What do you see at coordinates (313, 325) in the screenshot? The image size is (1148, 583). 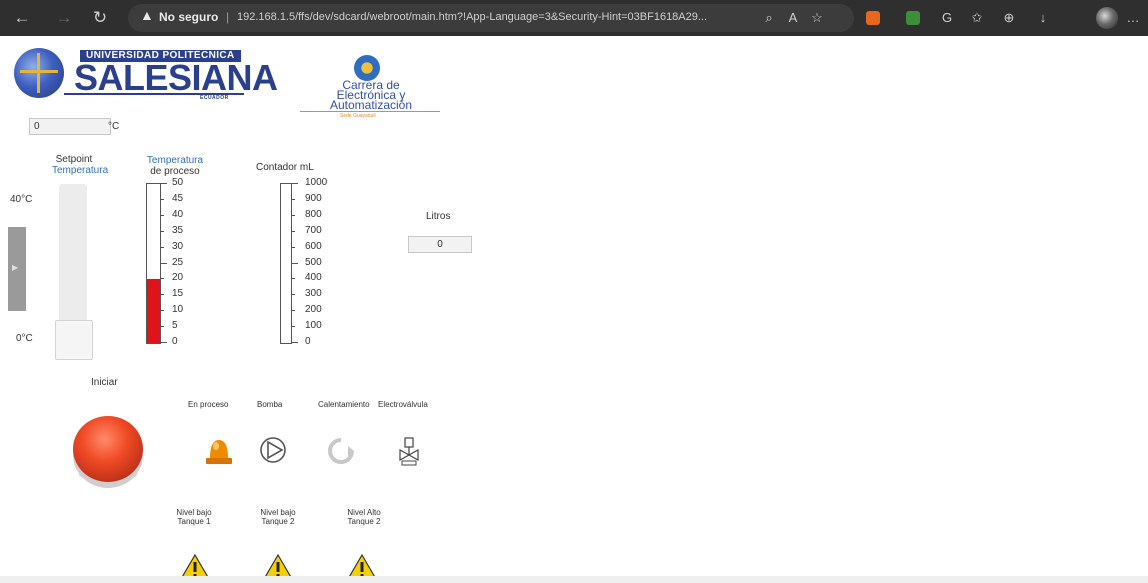 I see `counter-tick-label: 100` at bounding box center [313, 325].